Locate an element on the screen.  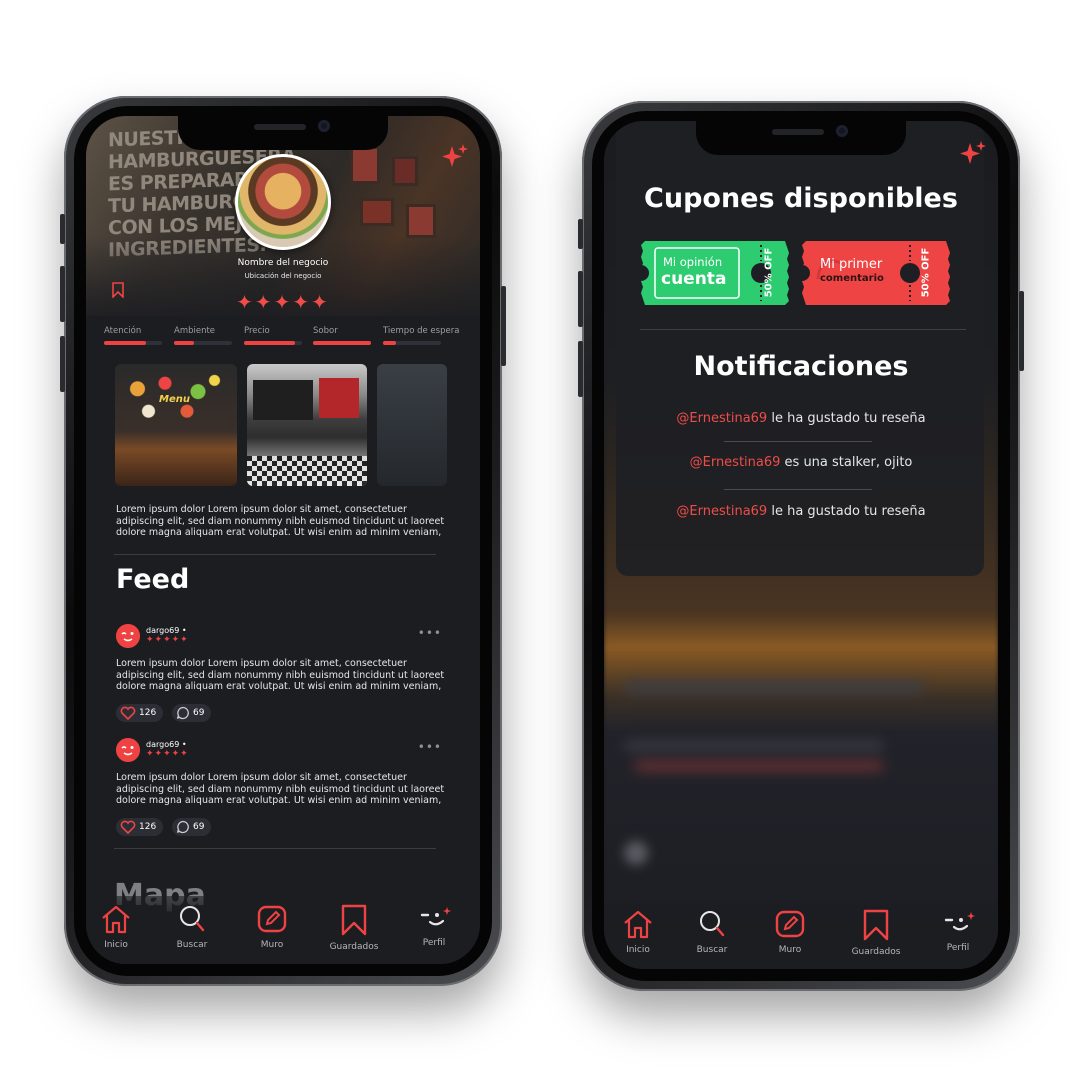
home-icon is located at coordinates (116, 919).